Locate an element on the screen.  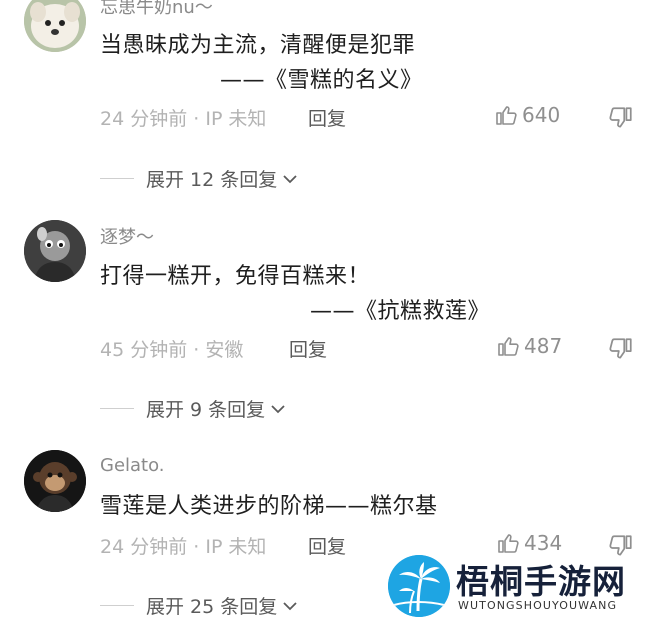
like-count: 434 is located at coordinates (543, 543).